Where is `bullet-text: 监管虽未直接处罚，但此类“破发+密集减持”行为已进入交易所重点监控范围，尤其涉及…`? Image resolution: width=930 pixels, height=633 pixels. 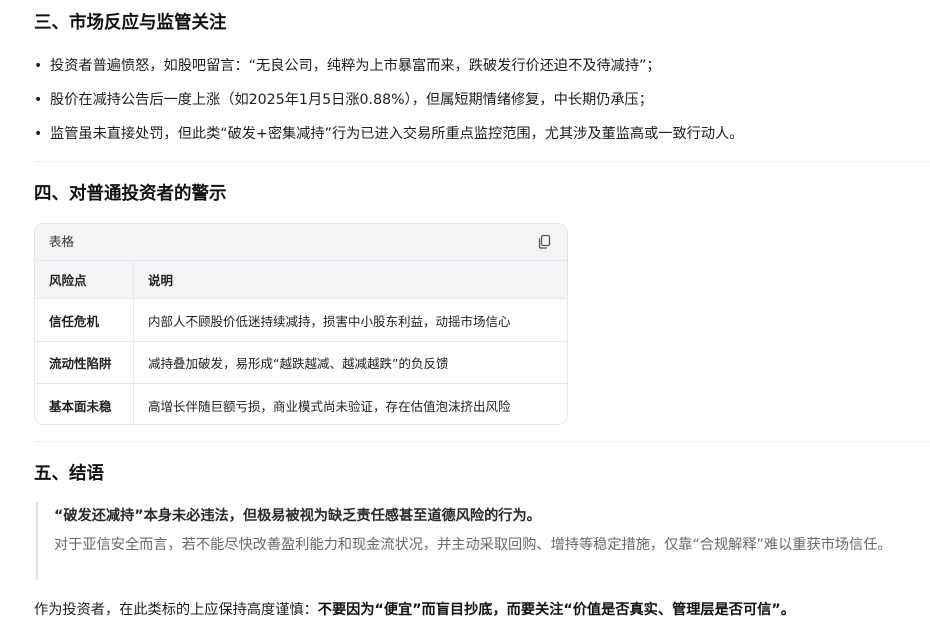
bullet-text: 监管虽未直接处罚，但此类“破发+密集减持”行为已进入交易所重点监控范围，尤其涉及… is located at coordinates (397, 134).